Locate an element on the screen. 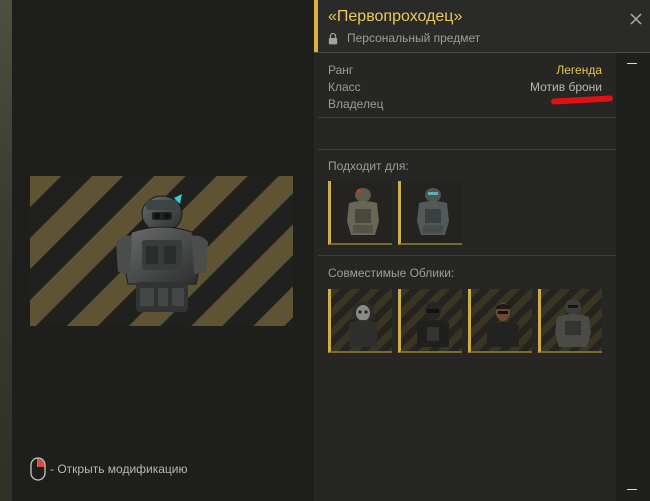 The image size is (650, 501). item-header: «Первопроходец» Персональный предмет is located at coordinates (482, 26).